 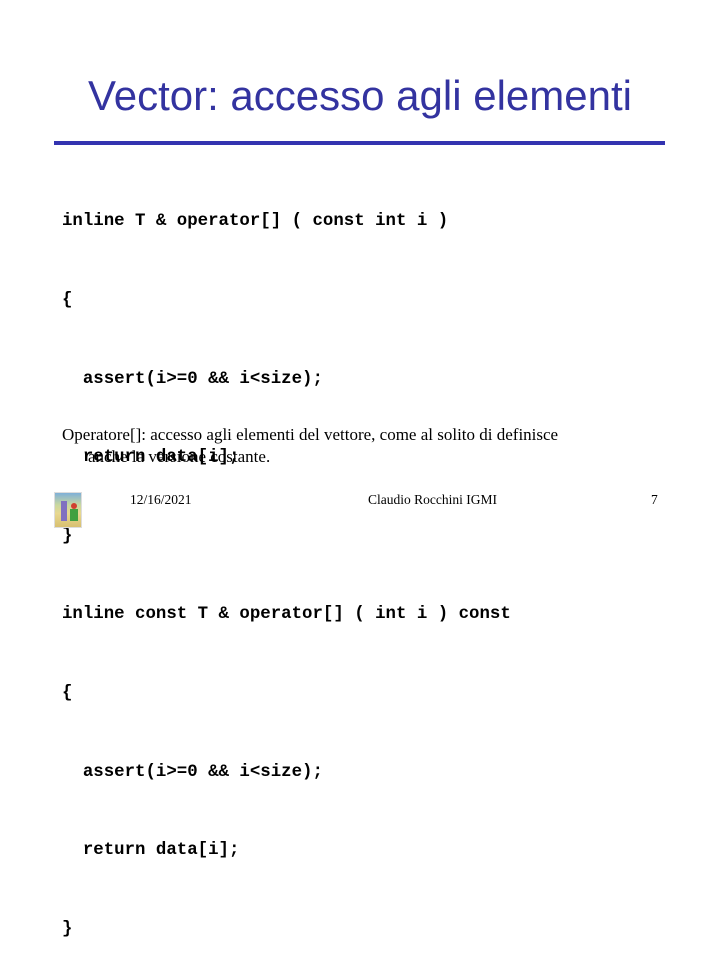 What do you see at coordinates (179, 456) in the screenshot?
I see `description-line: anche la versione costante.` at bounding box center [179, 456].